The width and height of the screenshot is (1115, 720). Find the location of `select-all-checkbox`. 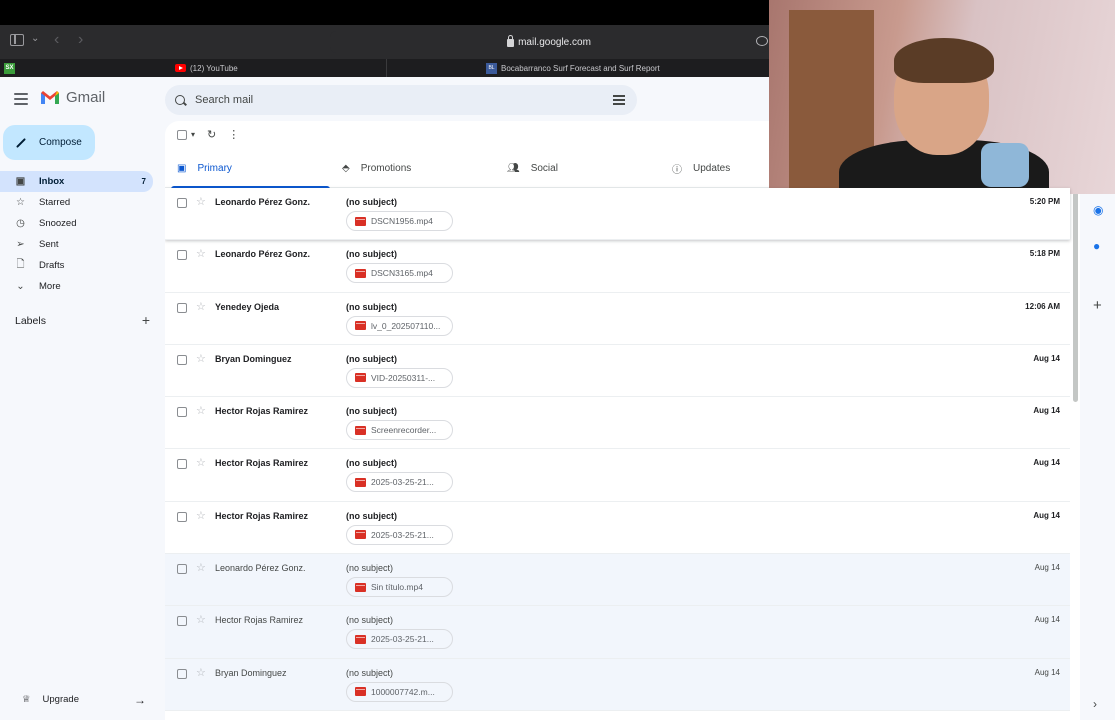

select-all-checkbox is located at coordinates (182, 134).